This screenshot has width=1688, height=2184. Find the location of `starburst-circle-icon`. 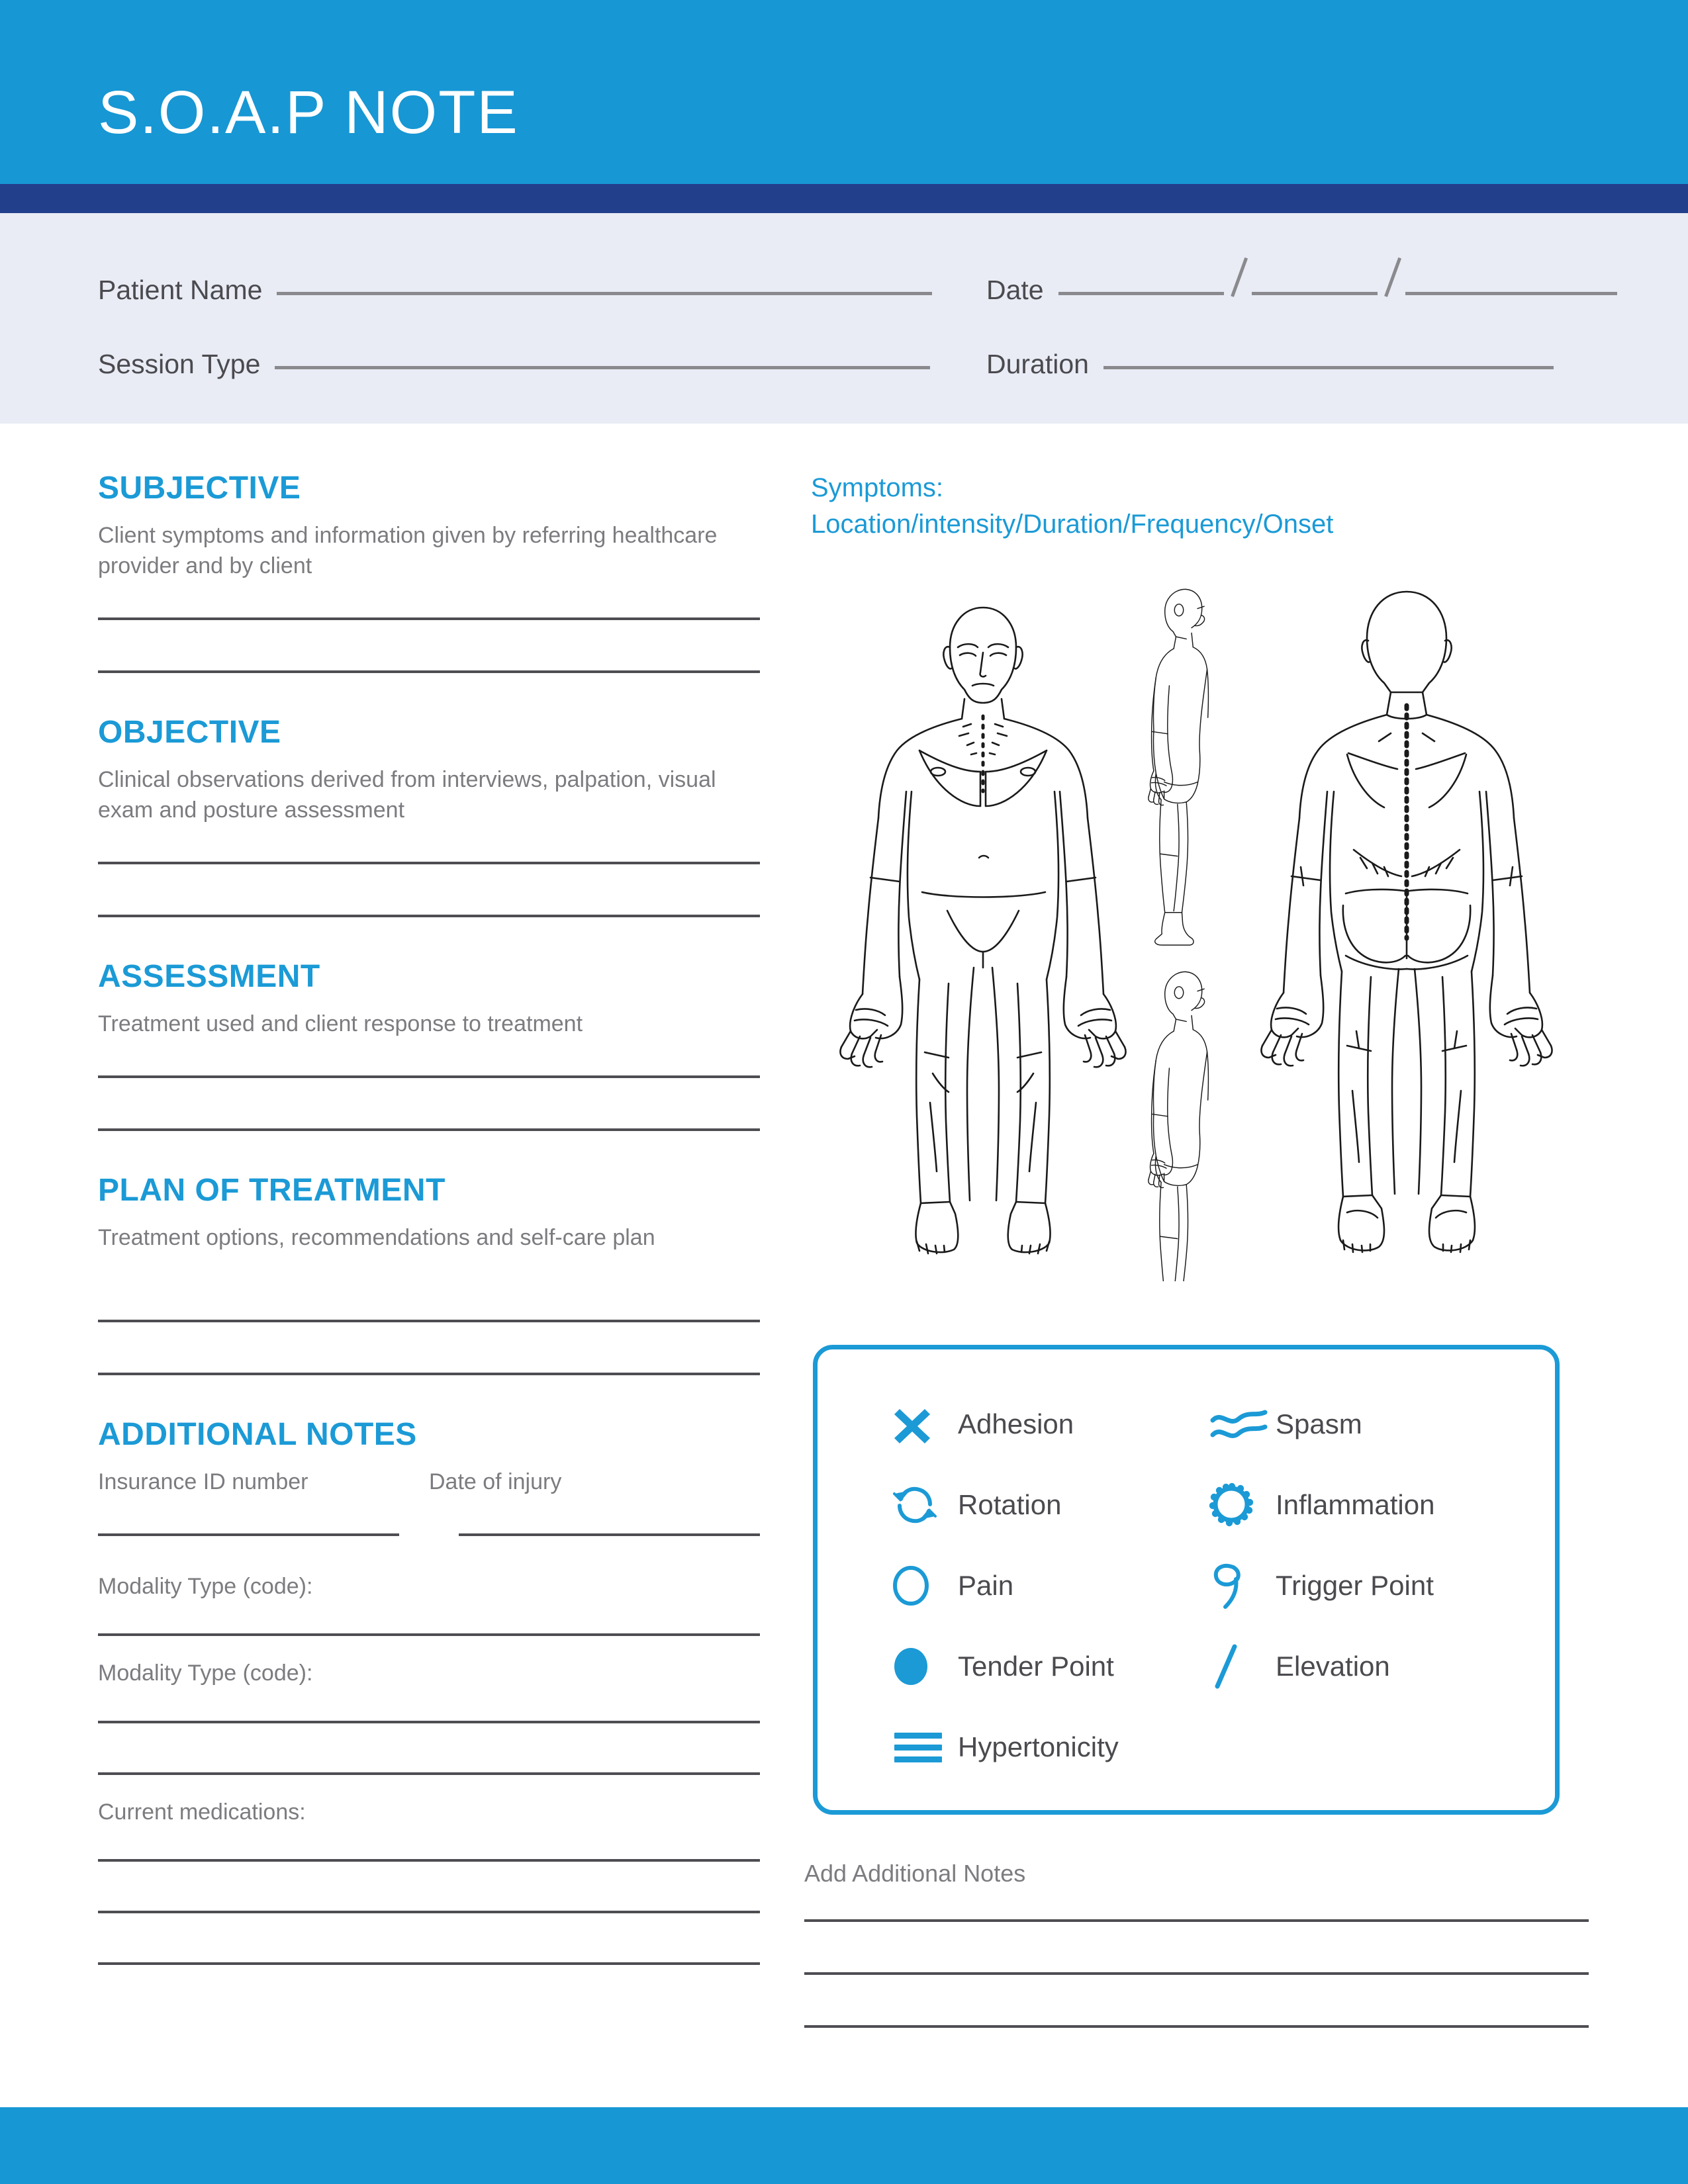

starburst-circle-icon is located at coordinates (1242, 1505).